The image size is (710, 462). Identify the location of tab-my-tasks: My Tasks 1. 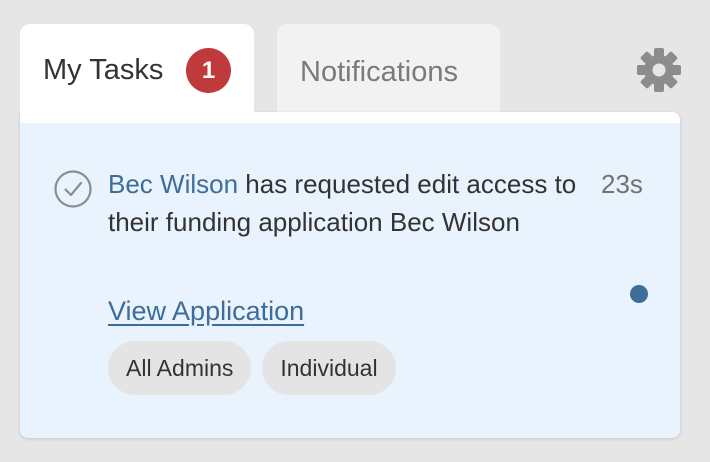
(137, 69).